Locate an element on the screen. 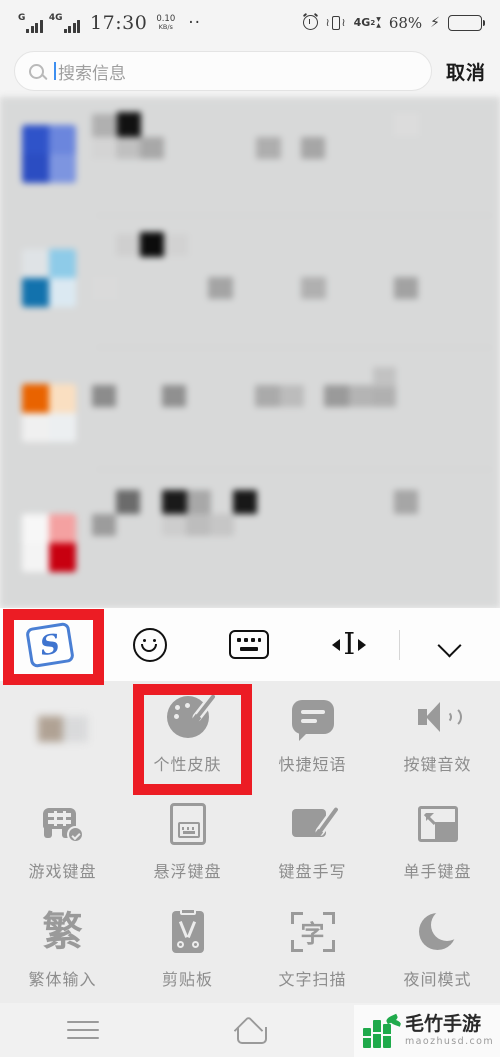  function-item-clipboard: 剪贴板 is located at coordinates (187, 949).